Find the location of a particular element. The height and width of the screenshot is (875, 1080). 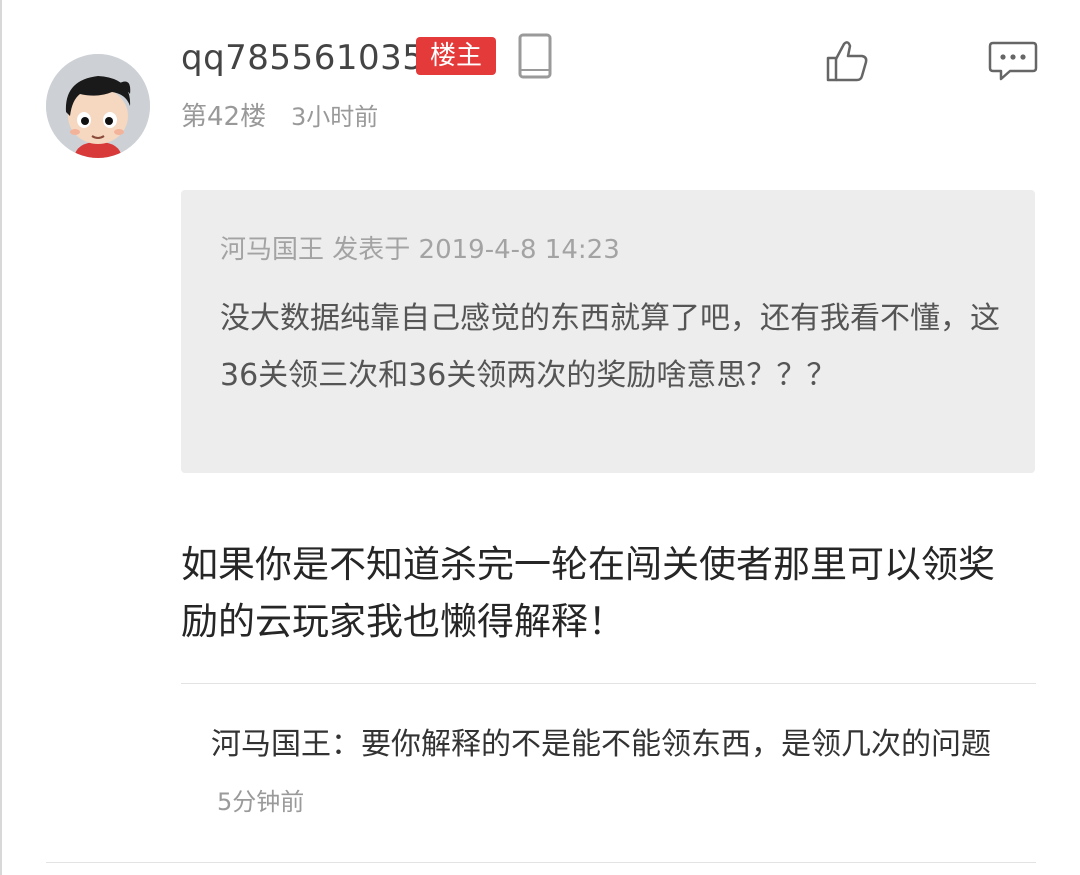

post-time: 3小时前 is located at coordinates (335, 117).